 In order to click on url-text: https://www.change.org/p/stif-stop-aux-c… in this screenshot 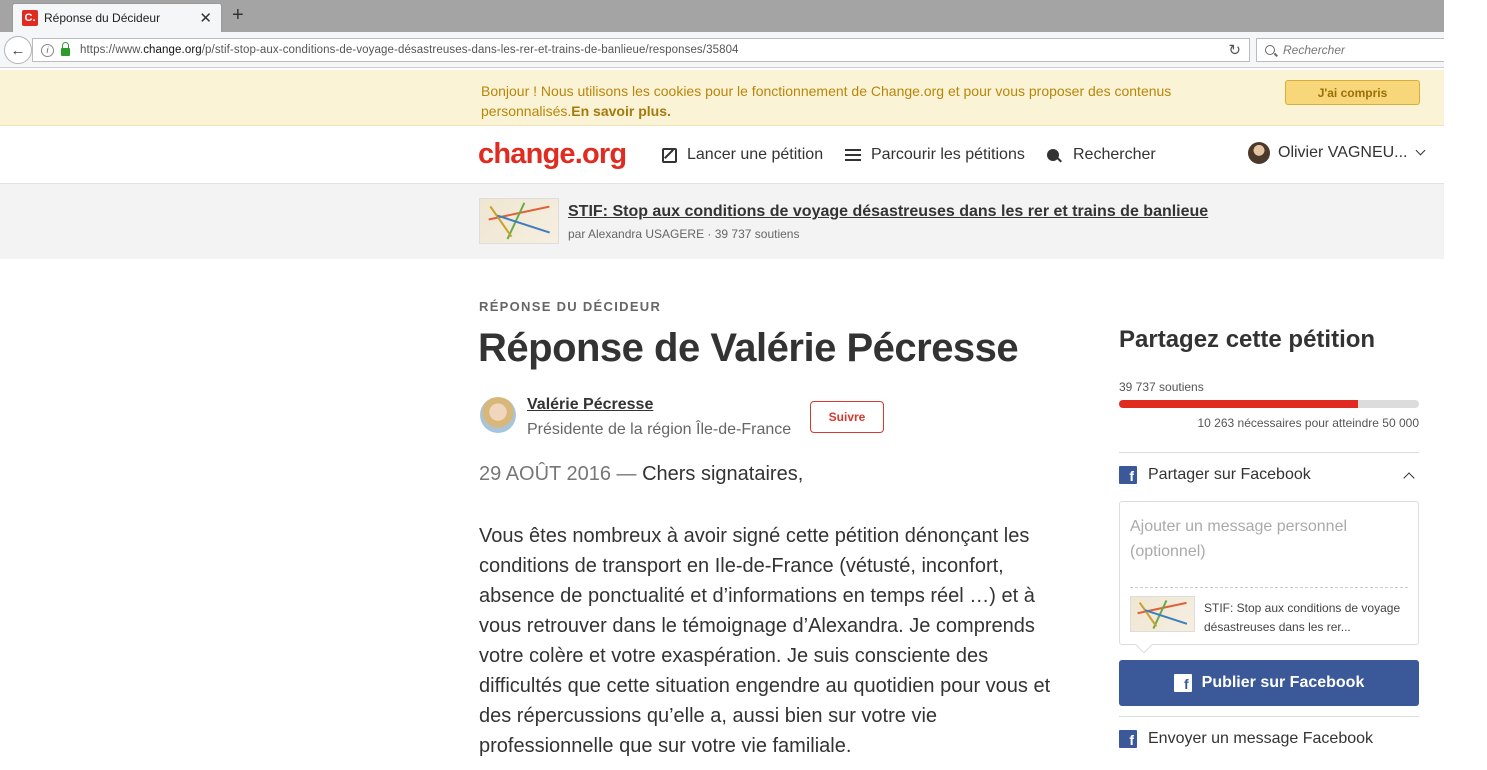, I will do `click(409, 50)`.